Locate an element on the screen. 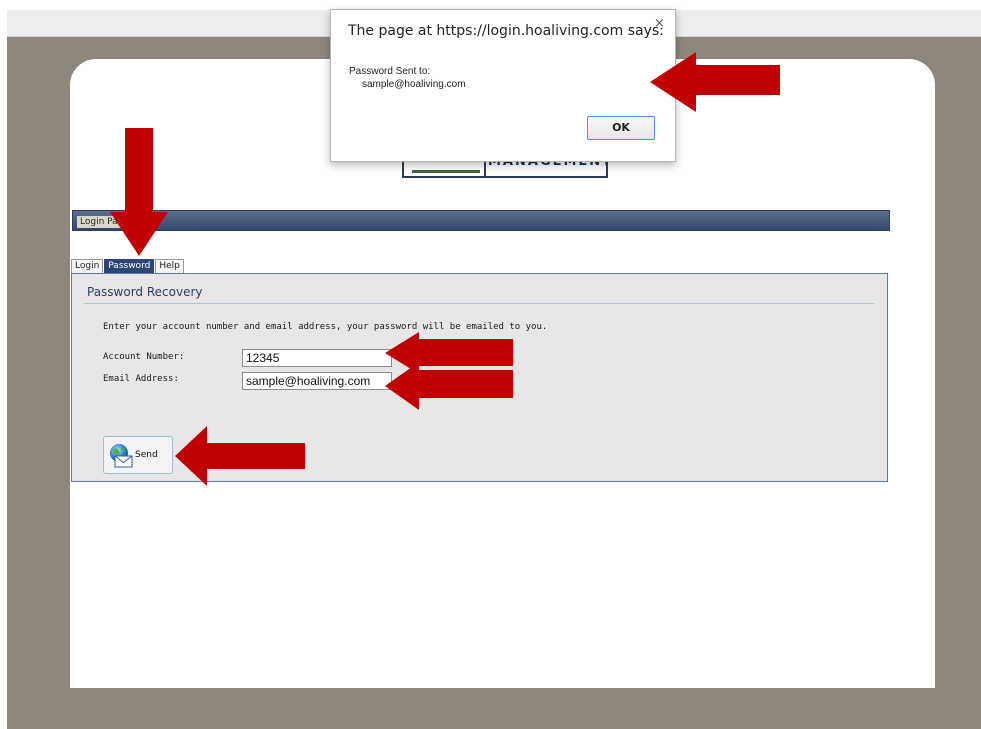 This screenshot has height=729, width=981. divider is located at coordinates (479, 303).